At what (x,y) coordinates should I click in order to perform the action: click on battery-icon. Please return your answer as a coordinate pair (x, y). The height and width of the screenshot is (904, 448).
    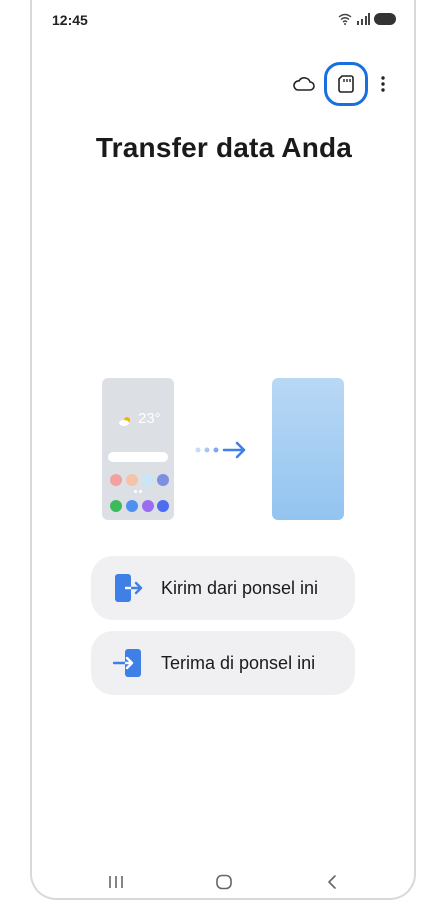
    Looking at the image, I should click on (385, 19).